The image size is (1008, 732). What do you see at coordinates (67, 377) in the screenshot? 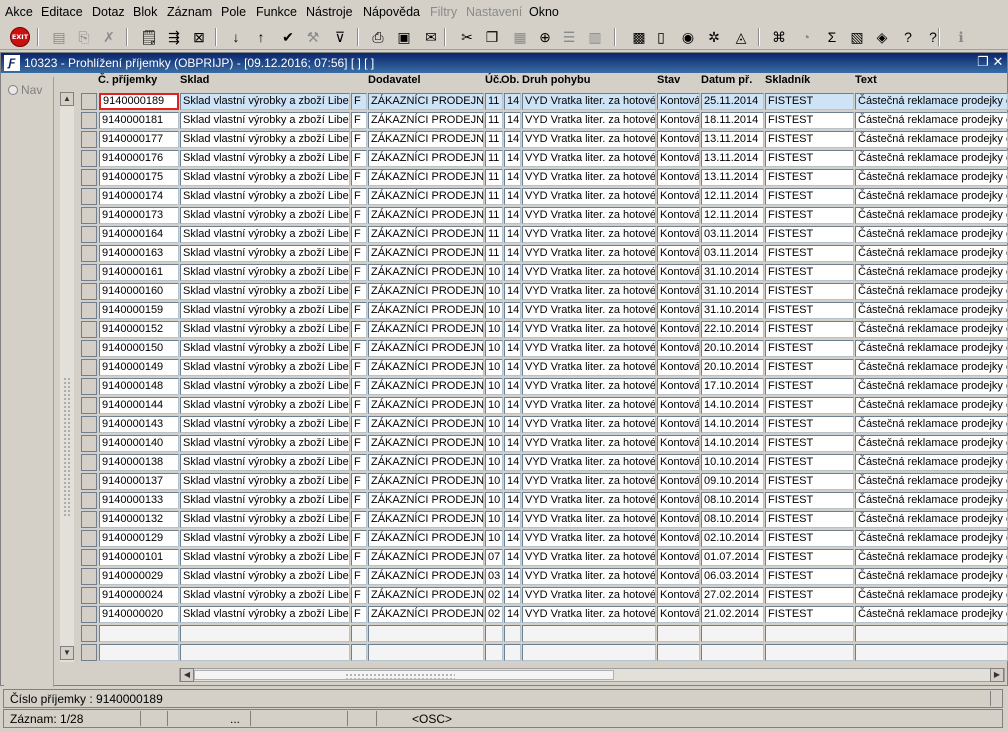
I see `vertical-scrollbar: ▲ ▼` at bounding box center [67, 377].